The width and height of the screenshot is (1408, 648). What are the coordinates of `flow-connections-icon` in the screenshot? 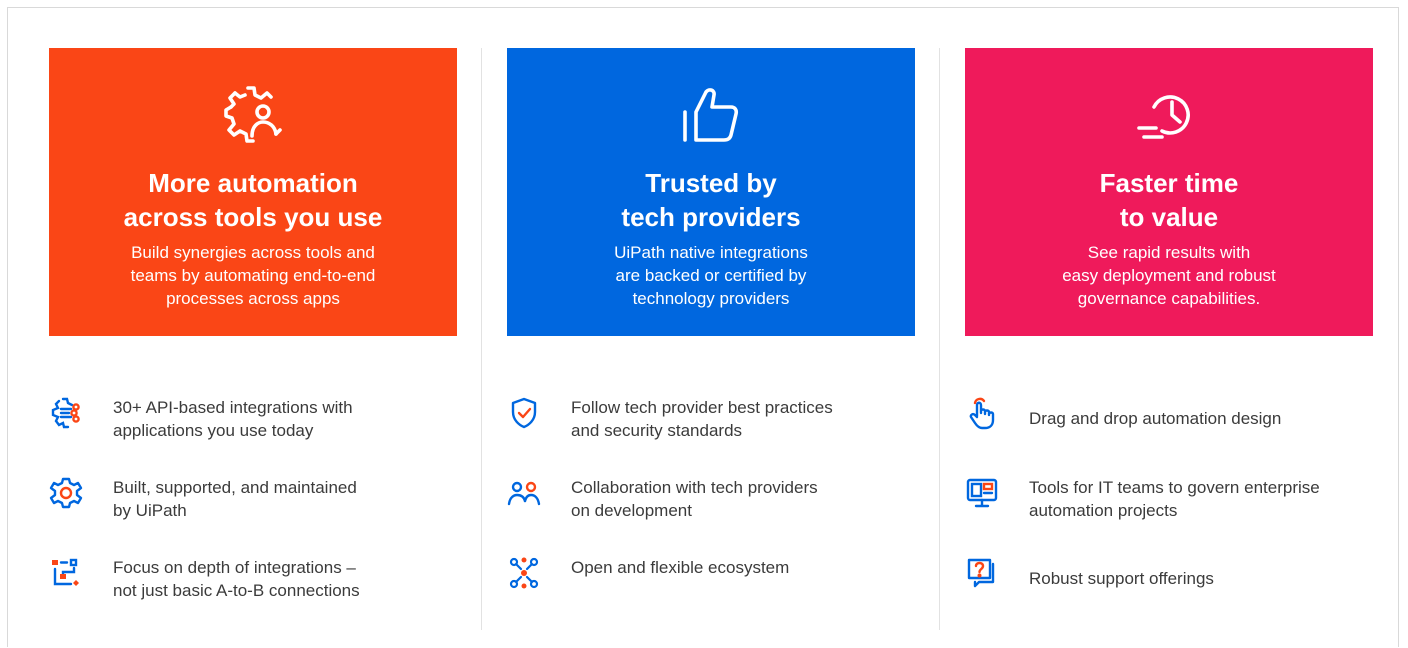 It's located at (65, 572).